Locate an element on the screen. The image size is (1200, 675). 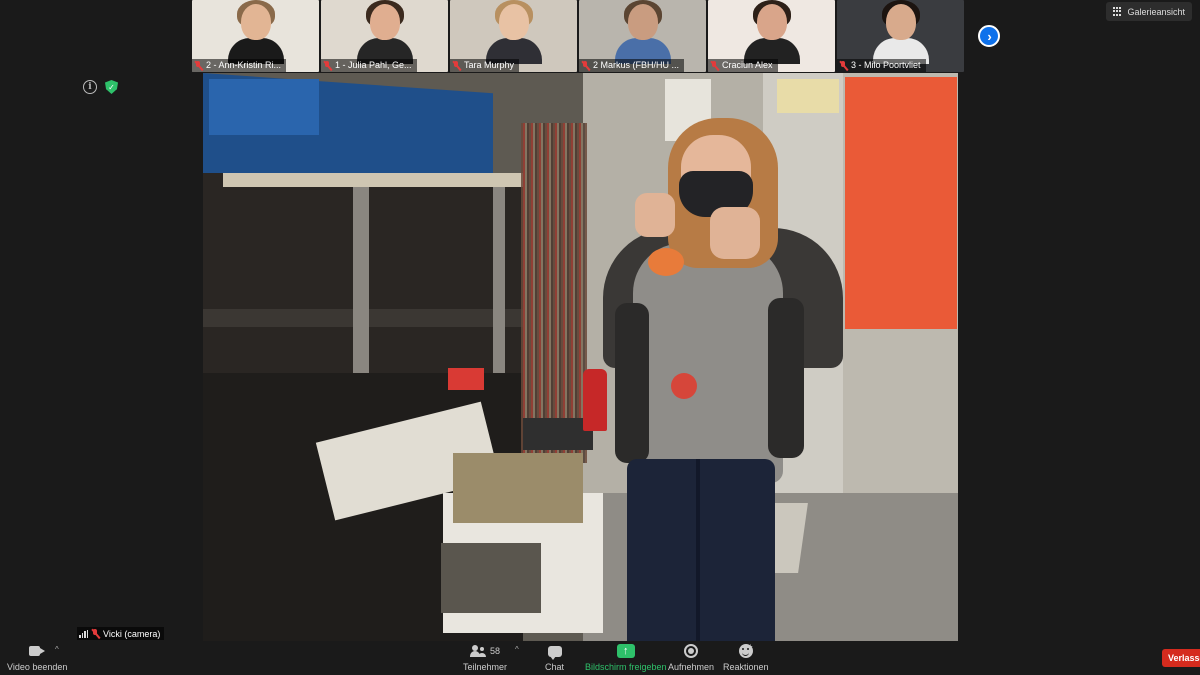
record-button: Aufnehmen is located at coordinates (691, 657).